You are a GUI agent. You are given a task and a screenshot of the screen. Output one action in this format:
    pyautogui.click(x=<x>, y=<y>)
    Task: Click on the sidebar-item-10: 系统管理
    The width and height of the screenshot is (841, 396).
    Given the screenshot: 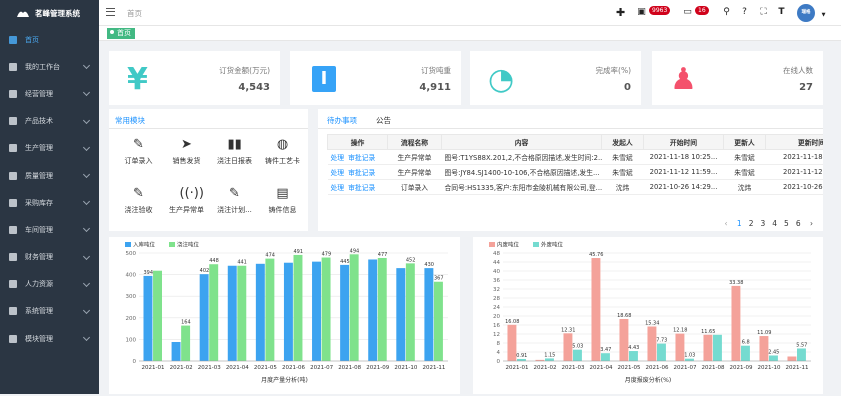 What is the action you would take?
    pyautogui.click(x=49, y=311)
    